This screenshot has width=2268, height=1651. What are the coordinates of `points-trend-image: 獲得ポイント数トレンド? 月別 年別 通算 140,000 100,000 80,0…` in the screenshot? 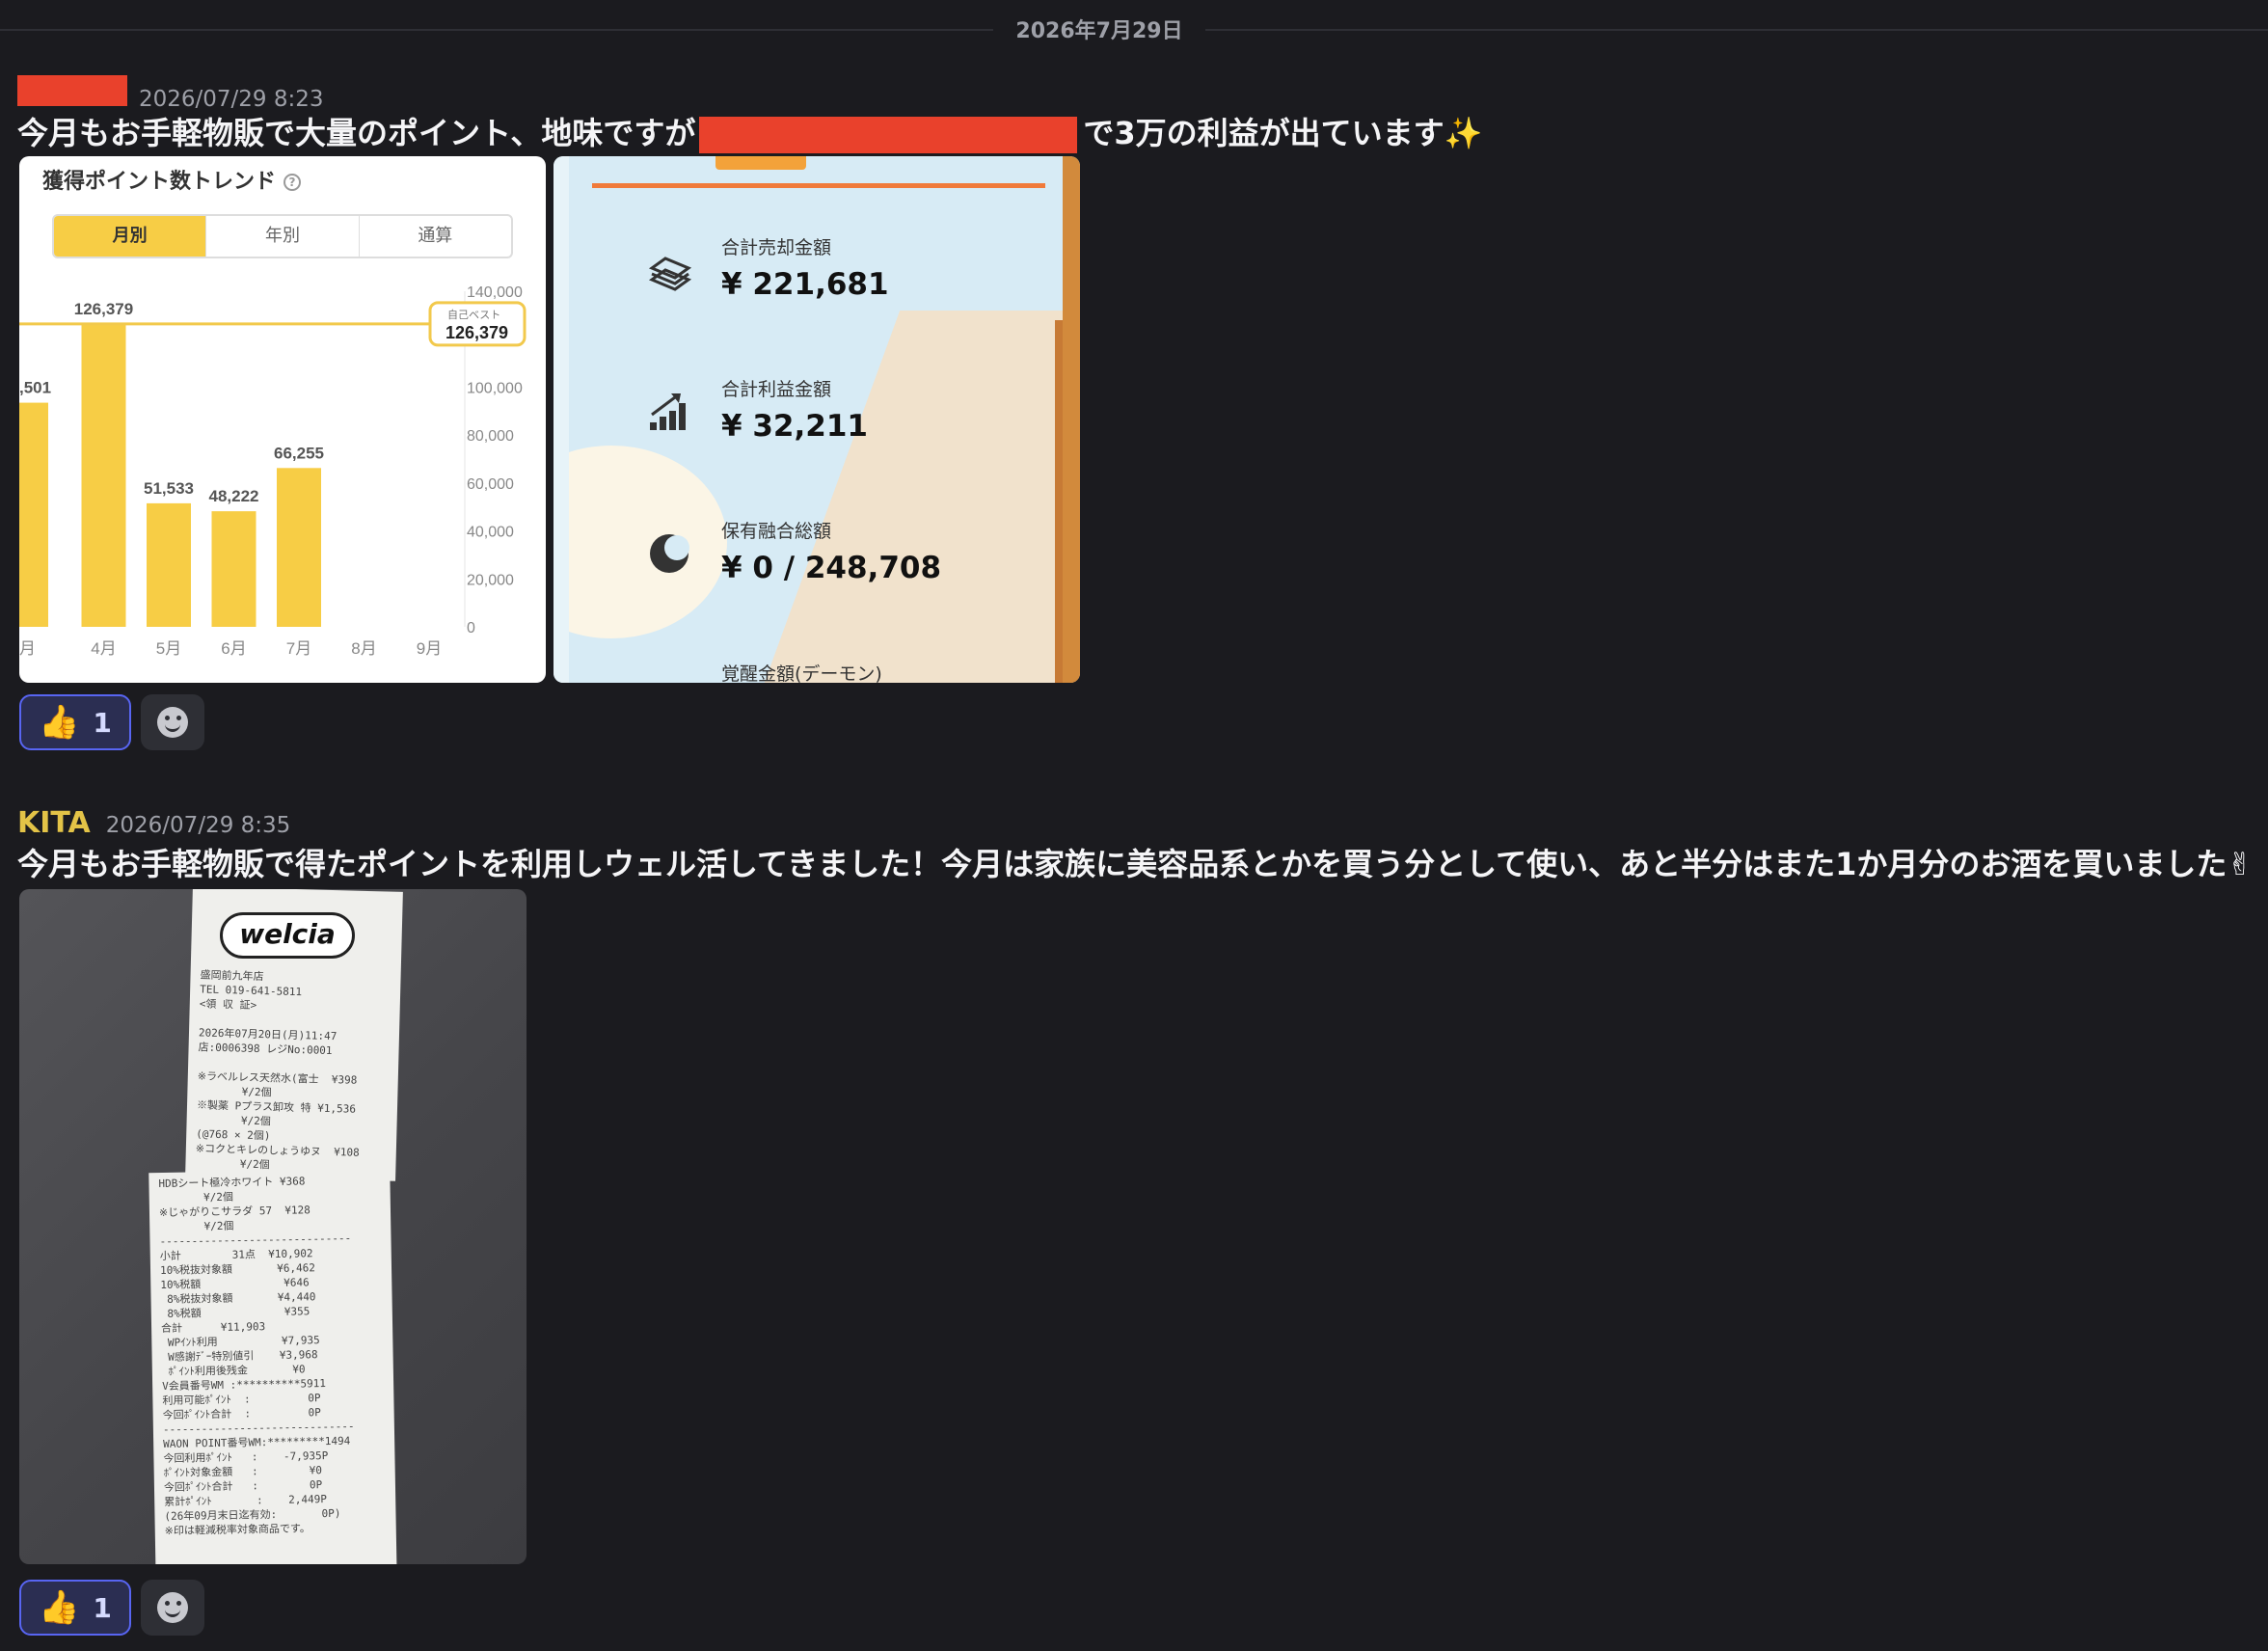 It's located at (282, 419).